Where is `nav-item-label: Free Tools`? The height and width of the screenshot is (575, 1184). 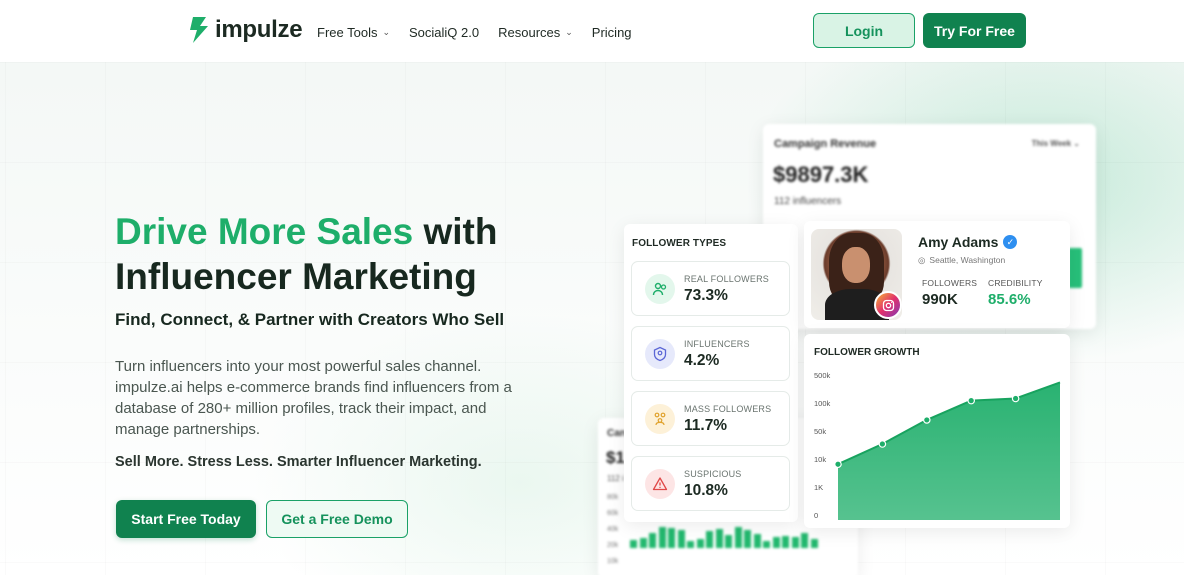 nav-item-label: Free Tools is located at coordinates (347, 32).